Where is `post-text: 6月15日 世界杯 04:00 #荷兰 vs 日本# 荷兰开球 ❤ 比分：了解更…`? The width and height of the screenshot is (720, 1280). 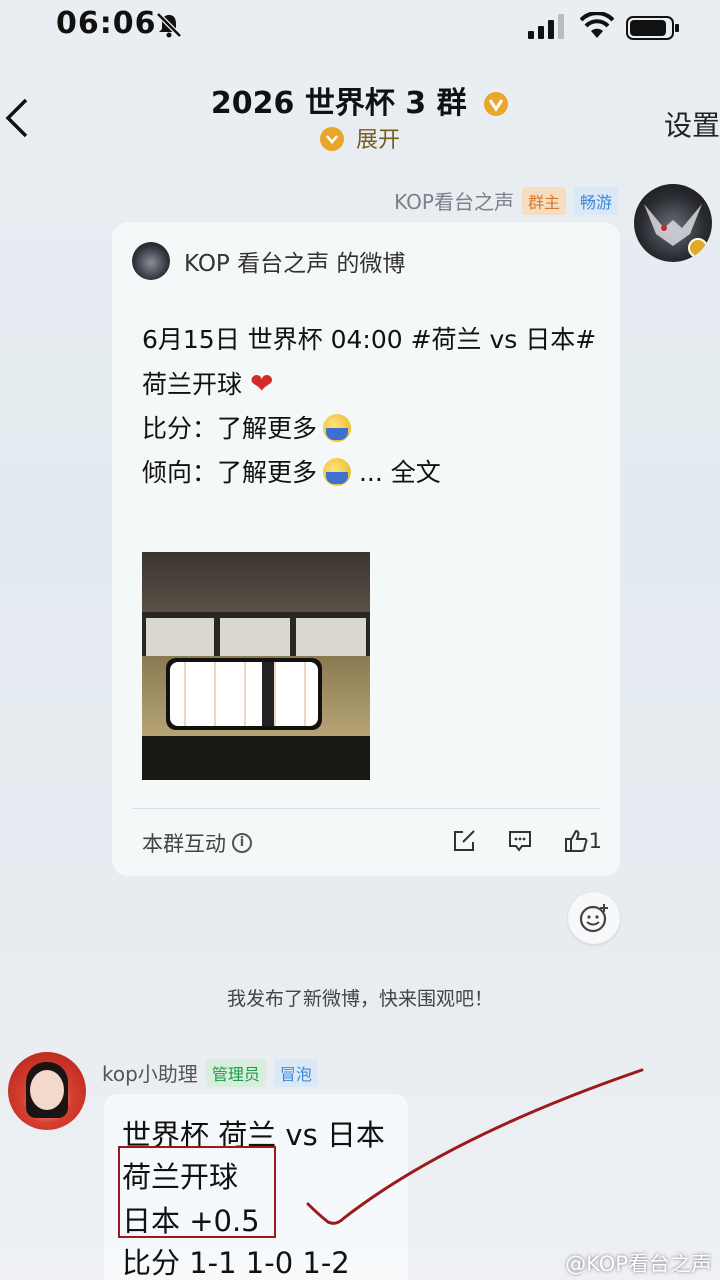 post-text: 6月15日 世界杯 04:00 #荷兰 vs 日本# 荷兰开球 ❤ 比分：了解更… is located at coordinates (372, 406).